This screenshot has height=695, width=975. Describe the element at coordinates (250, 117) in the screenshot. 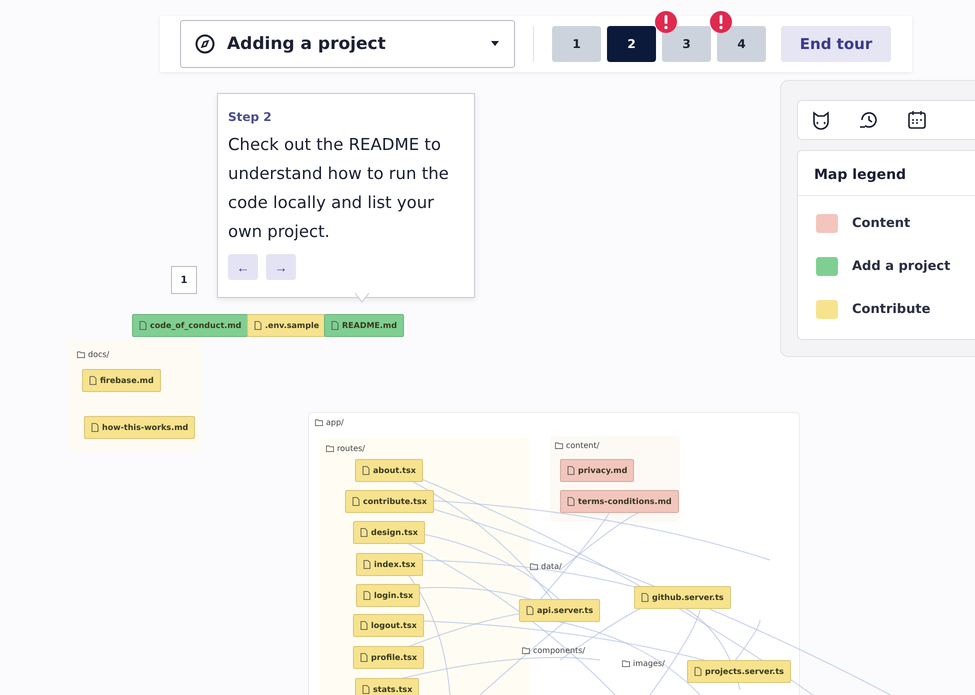

I see `step-label: Step 2` at that location.